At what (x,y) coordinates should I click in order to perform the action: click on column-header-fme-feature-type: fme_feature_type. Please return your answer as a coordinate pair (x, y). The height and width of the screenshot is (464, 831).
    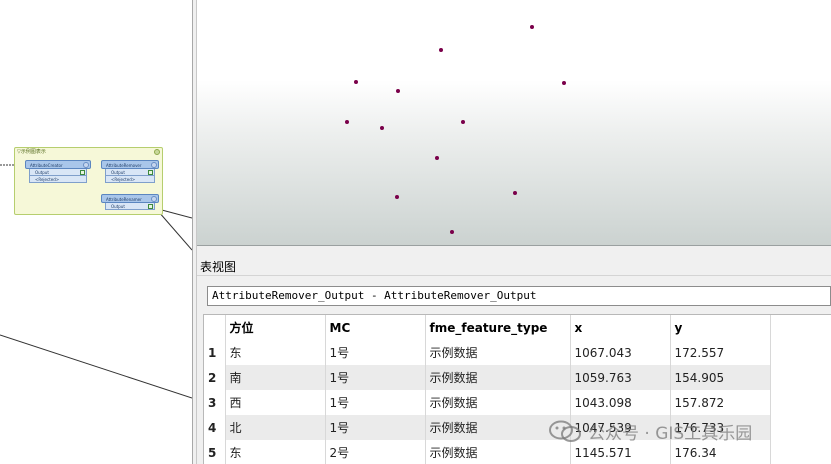
    Looking at the image, I should click on (498, 327).